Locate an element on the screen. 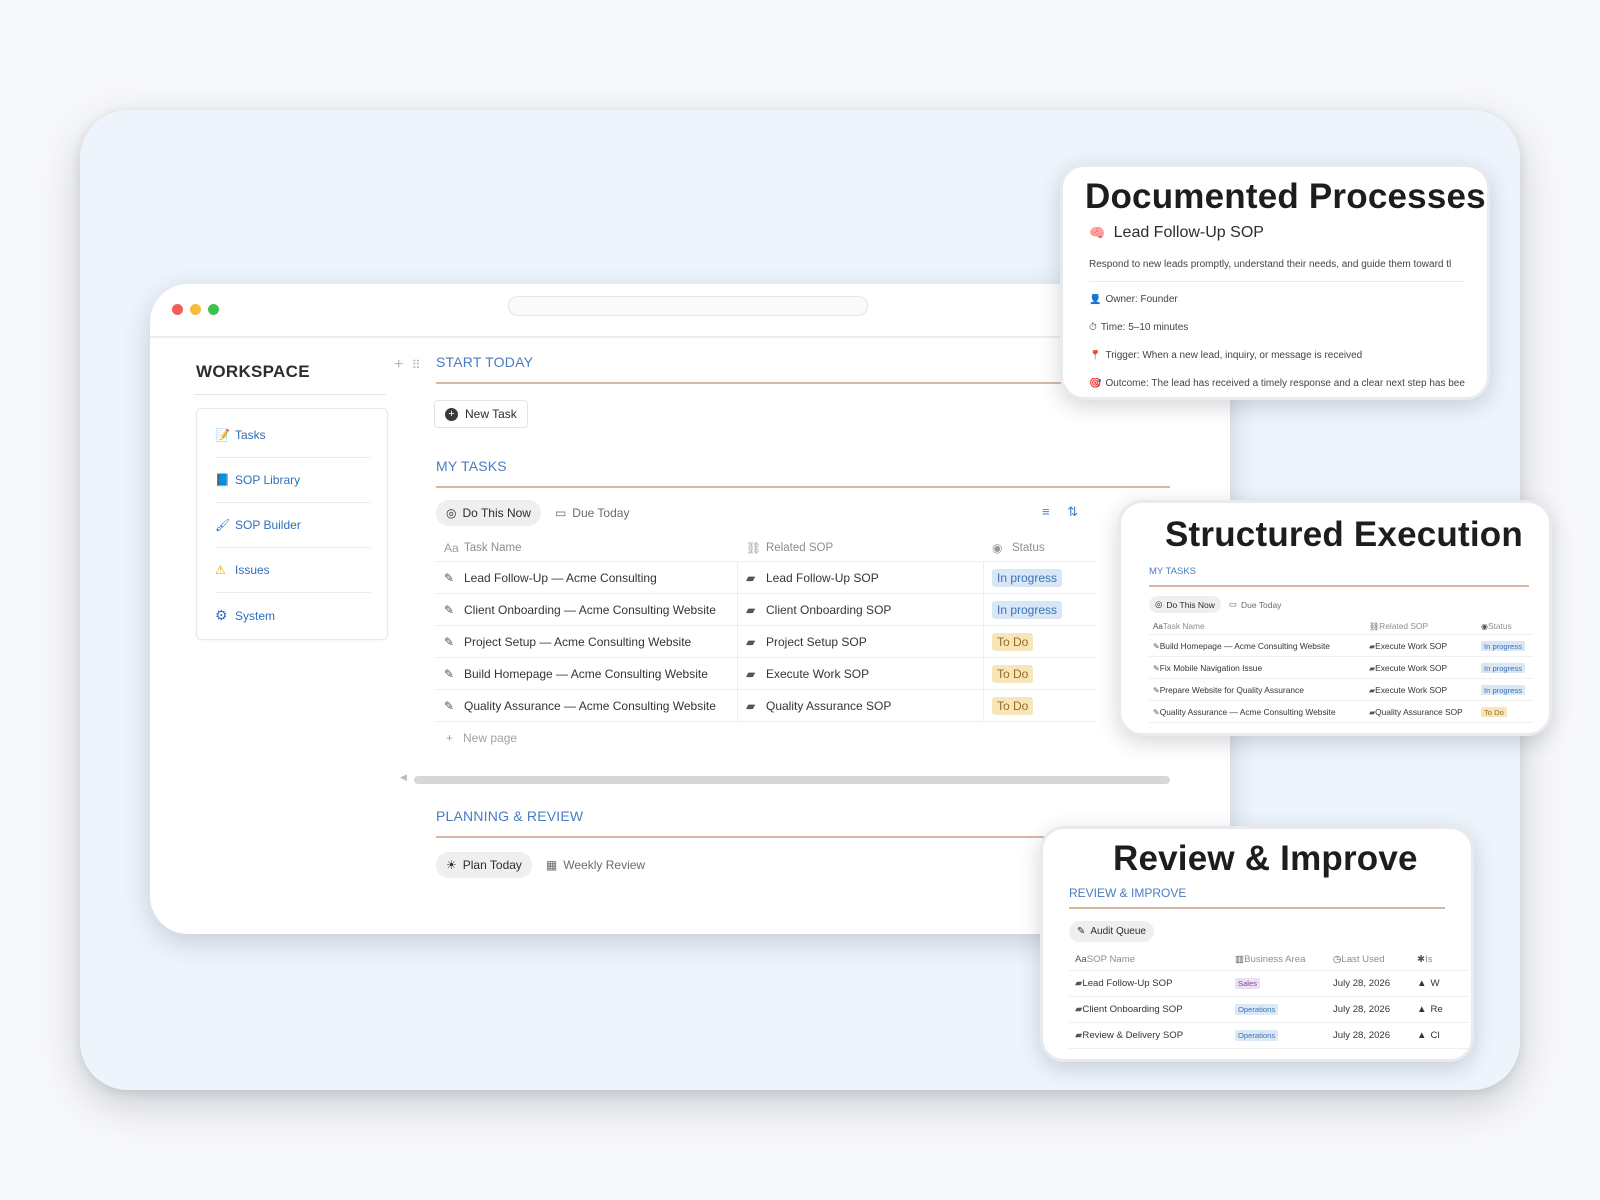  task-name: Lead Follow-Up — Acme Consulting is located at coordinates (560, 578).